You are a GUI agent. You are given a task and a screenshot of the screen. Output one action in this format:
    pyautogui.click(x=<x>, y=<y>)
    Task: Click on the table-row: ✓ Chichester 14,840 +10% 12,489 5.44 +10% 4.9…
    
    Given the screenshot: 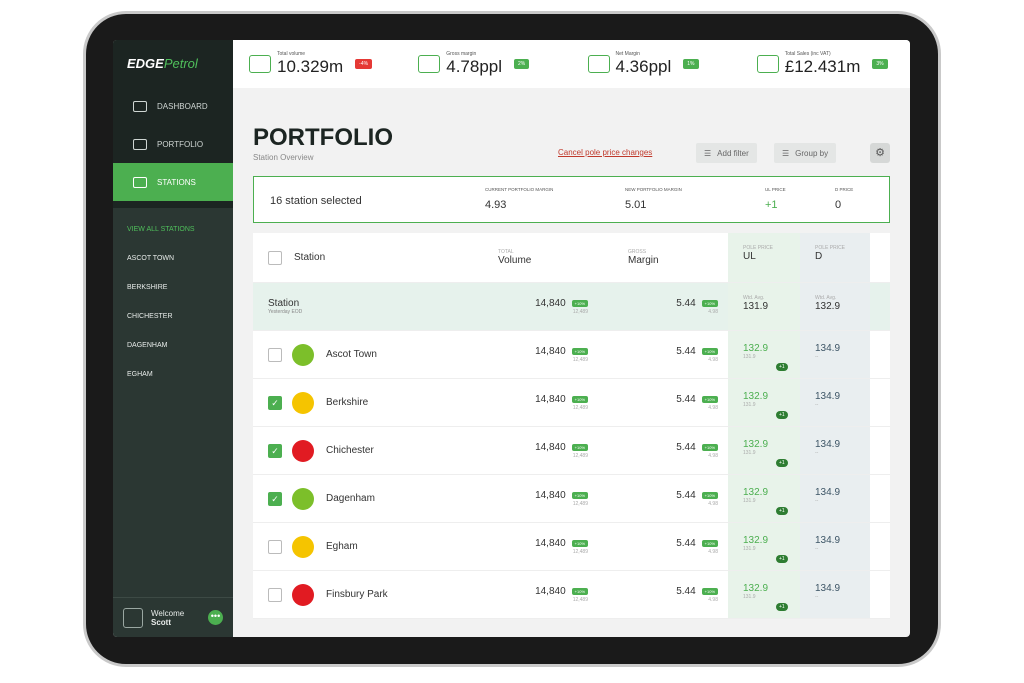 What is the action you would take?
    pyautogui.click(x=571, y=451)
    